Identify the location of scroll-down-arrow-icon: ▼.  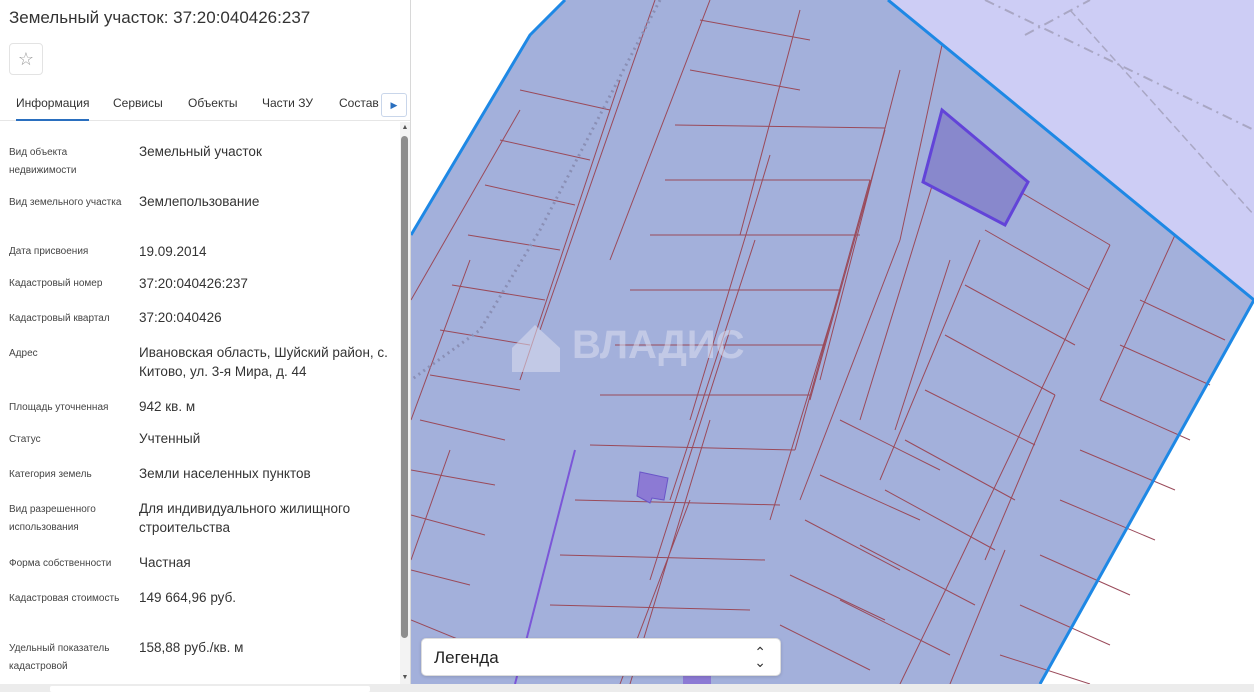
(405, 678).